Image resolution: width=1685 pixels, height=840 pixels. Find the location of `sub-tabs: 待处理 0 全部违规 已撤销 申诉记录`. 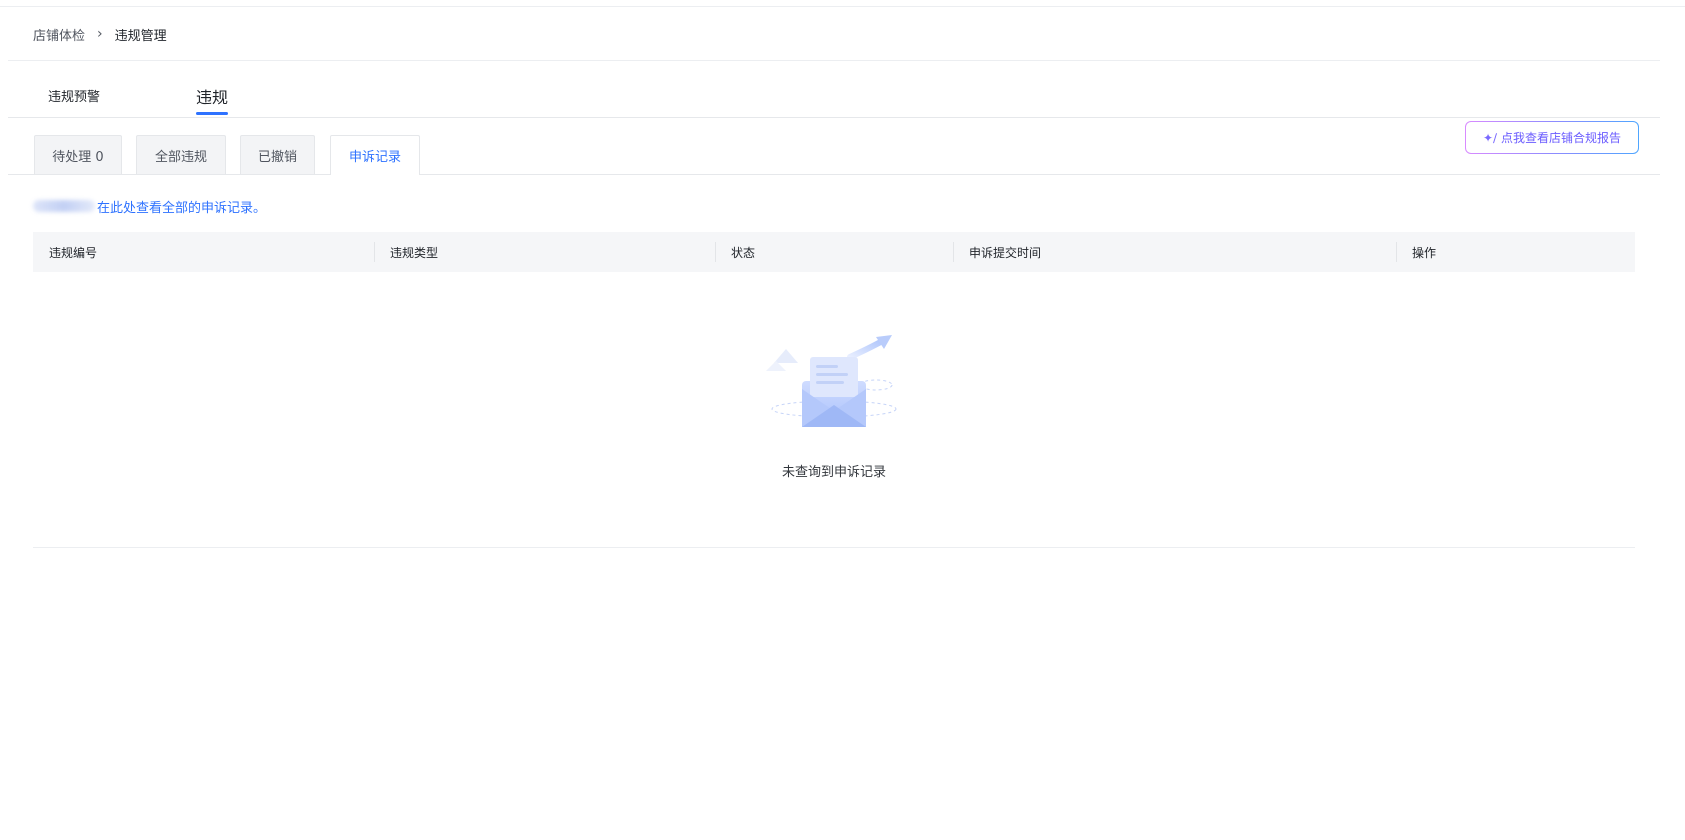

sub-tabs: 待处理 0 全部违规 已撤销 申诉记录 is located at coordinates (834, 146).